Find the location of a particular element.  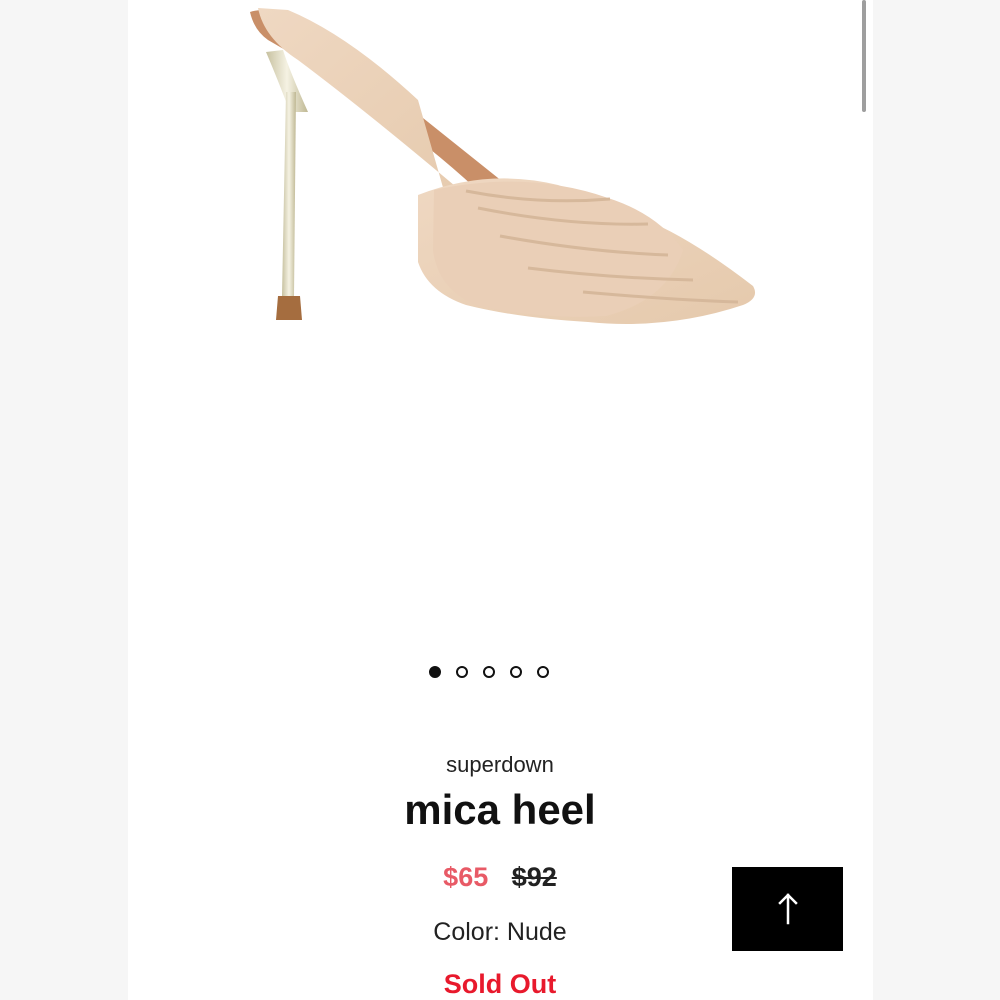

back-to-top-button is located at coordinates (787, 909).